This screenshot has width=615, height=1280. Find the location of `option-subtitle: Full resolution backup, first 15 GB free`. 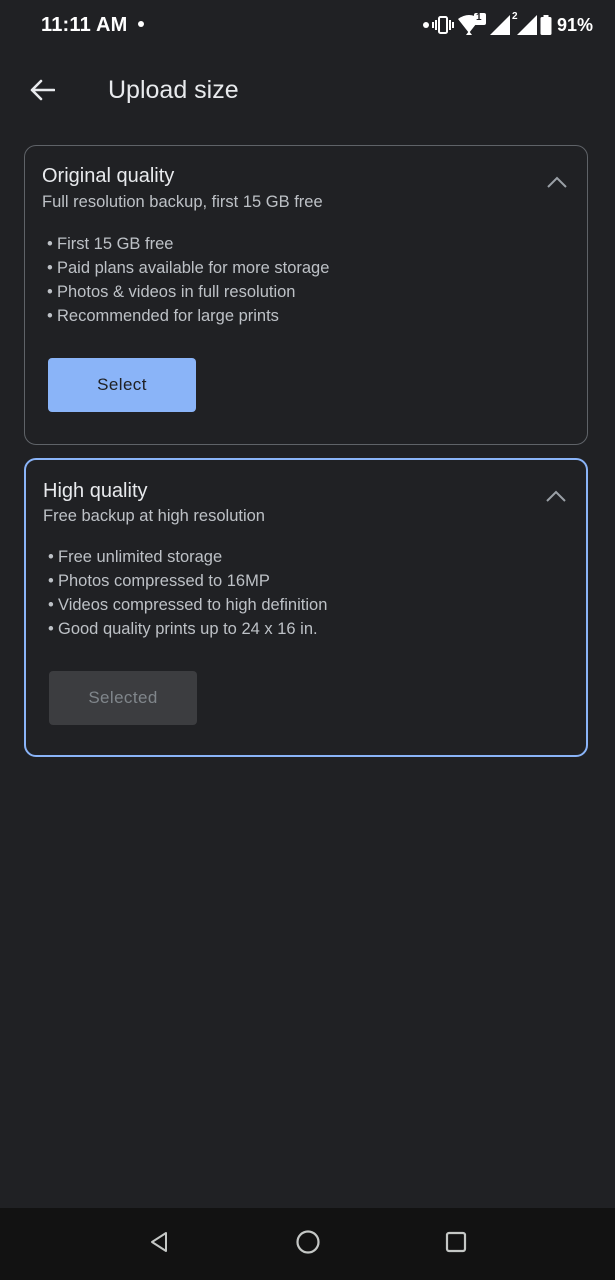

option-subtitle: Full resolution backup, first 15 GB free is located at coordinates (182, 202).